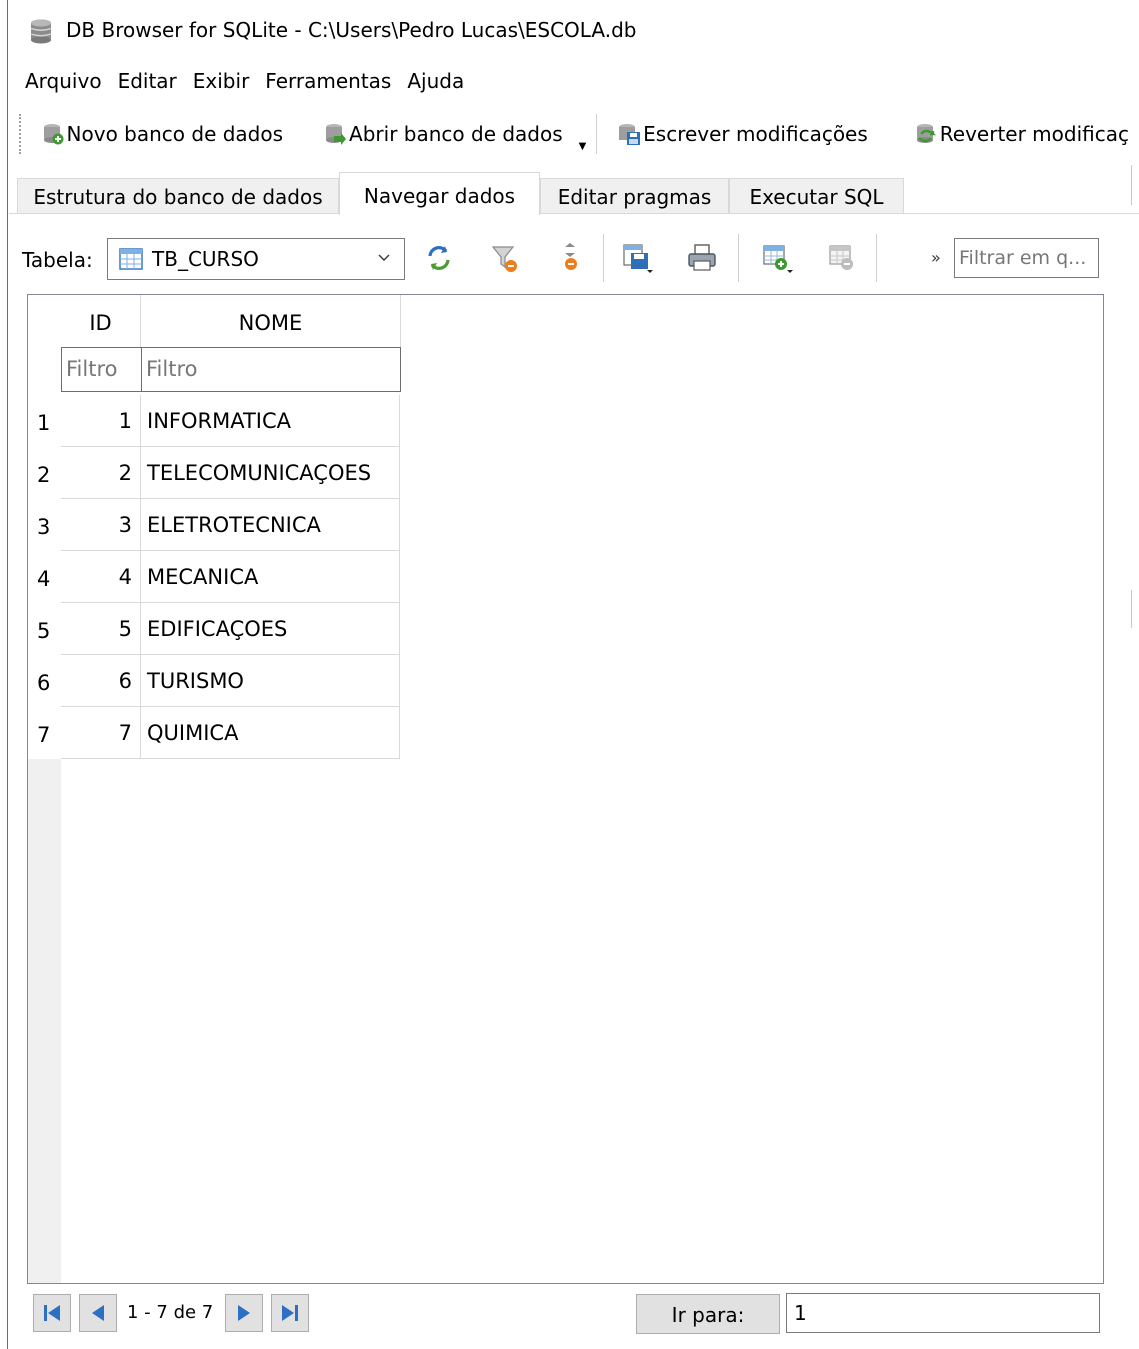 The height and width of the screenshot is (1349, 1139). I want to click on toolbar-separator, so click(597, 134).